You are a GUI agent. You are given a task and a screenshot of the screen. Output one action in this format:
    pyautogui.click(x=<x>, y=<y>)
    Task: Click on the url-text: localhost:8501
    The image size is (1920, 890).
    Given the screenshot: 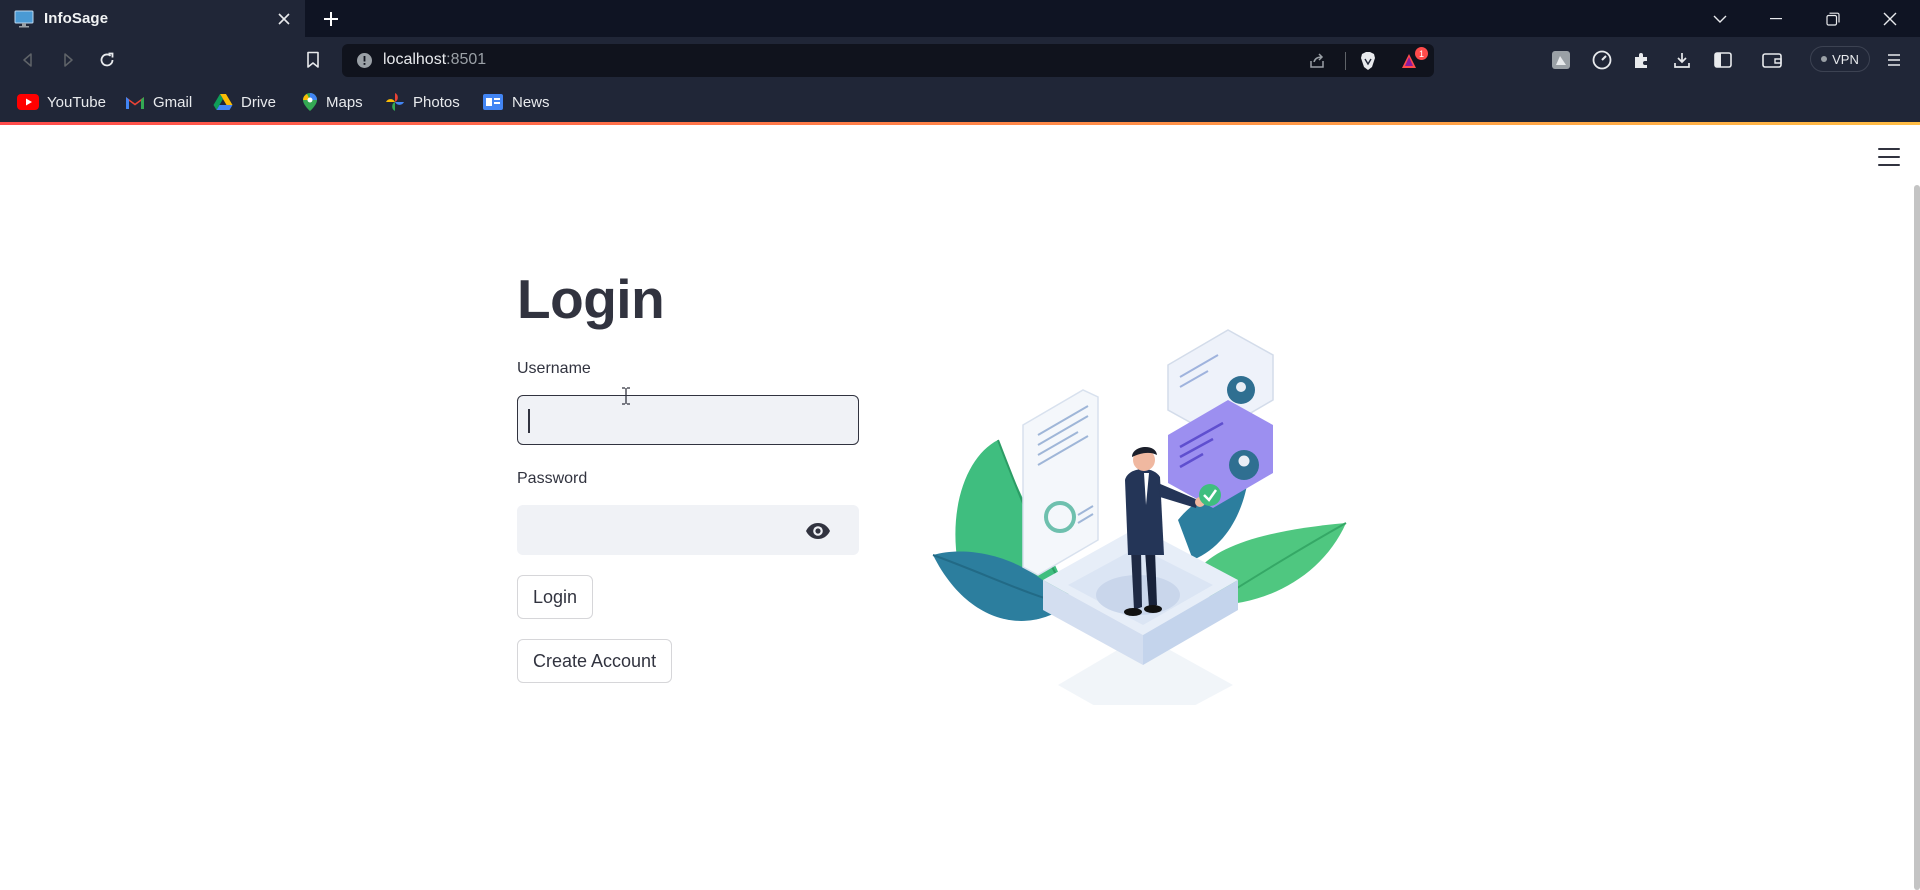 What is the action you would take?
    pyautogui.click(x=434, y=60)
    